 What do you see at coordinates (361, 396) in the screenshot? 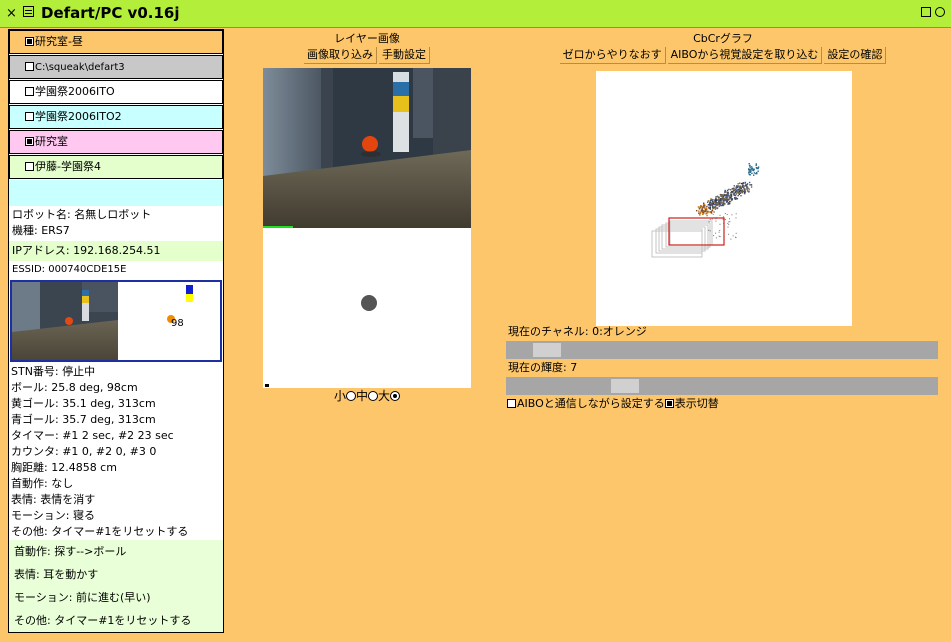
I see `size-medium-label: 中` at bounding box center [361, 396].